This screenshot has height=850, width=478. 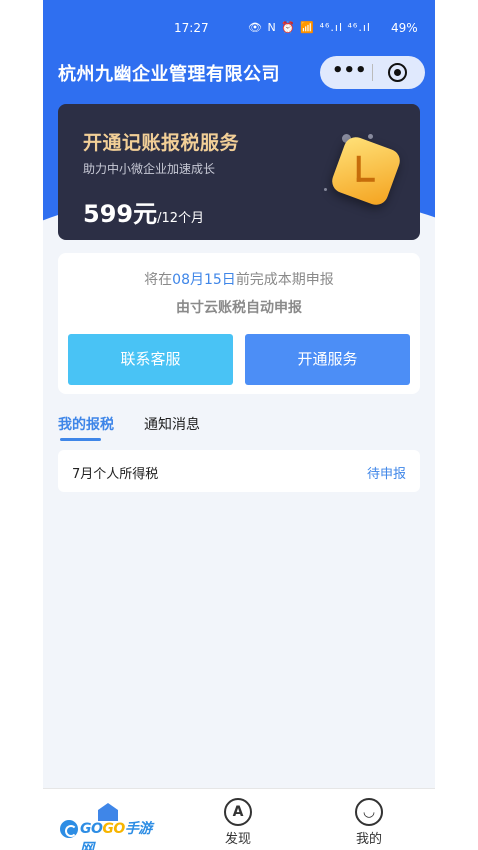 I want to click on deadline-notice: 将在08月15日前完成本期申报, so click(x=239, y=279).